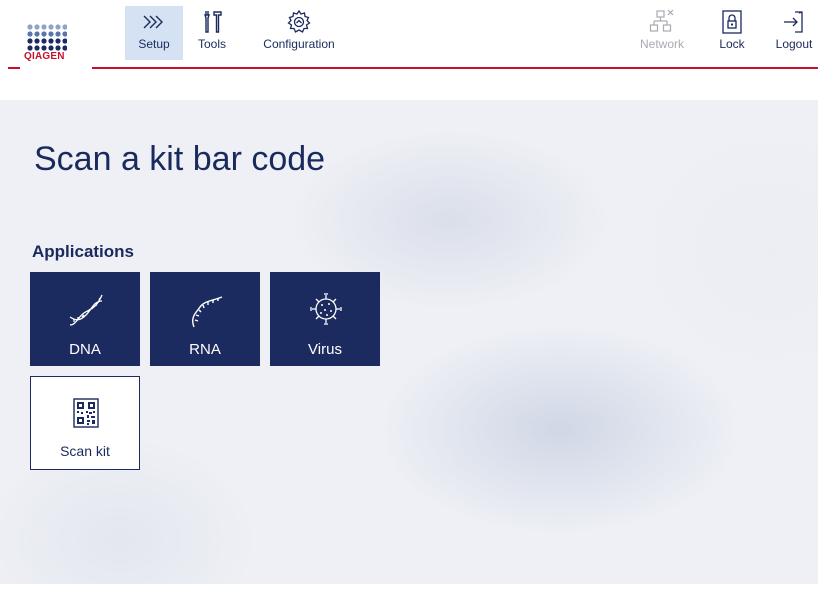  I want to click on scan-kit-tile: Scan kit, so click(85, 423).